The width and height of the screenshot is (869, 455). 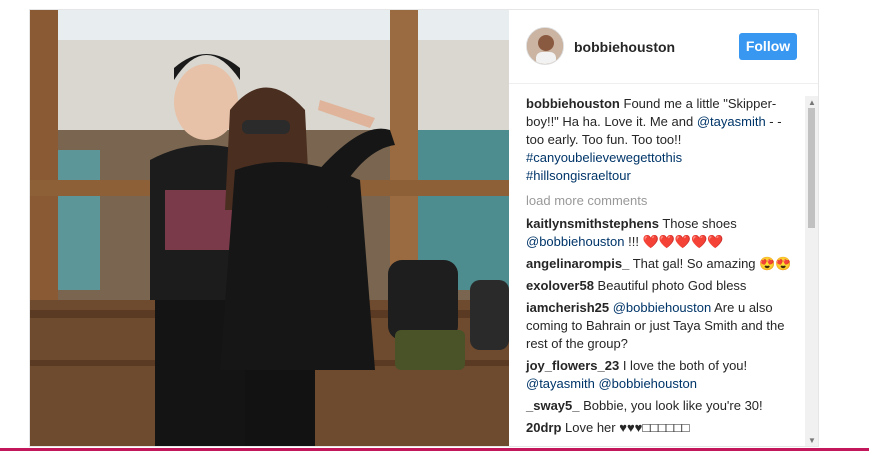 I want to click on comment: 20drp Love her ♥♥♥□□□□□□, so click(x=662, y=428).